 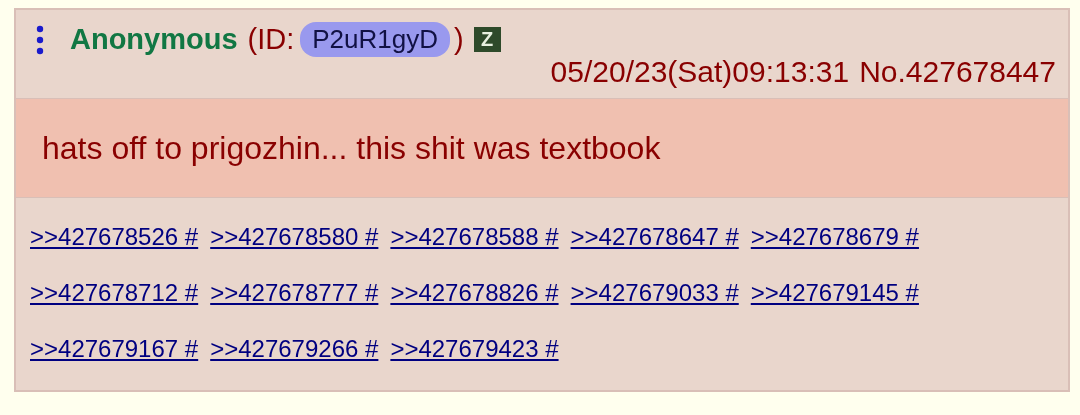 I want to click on poster-name: Anonymous, so click(x=154, y=39).